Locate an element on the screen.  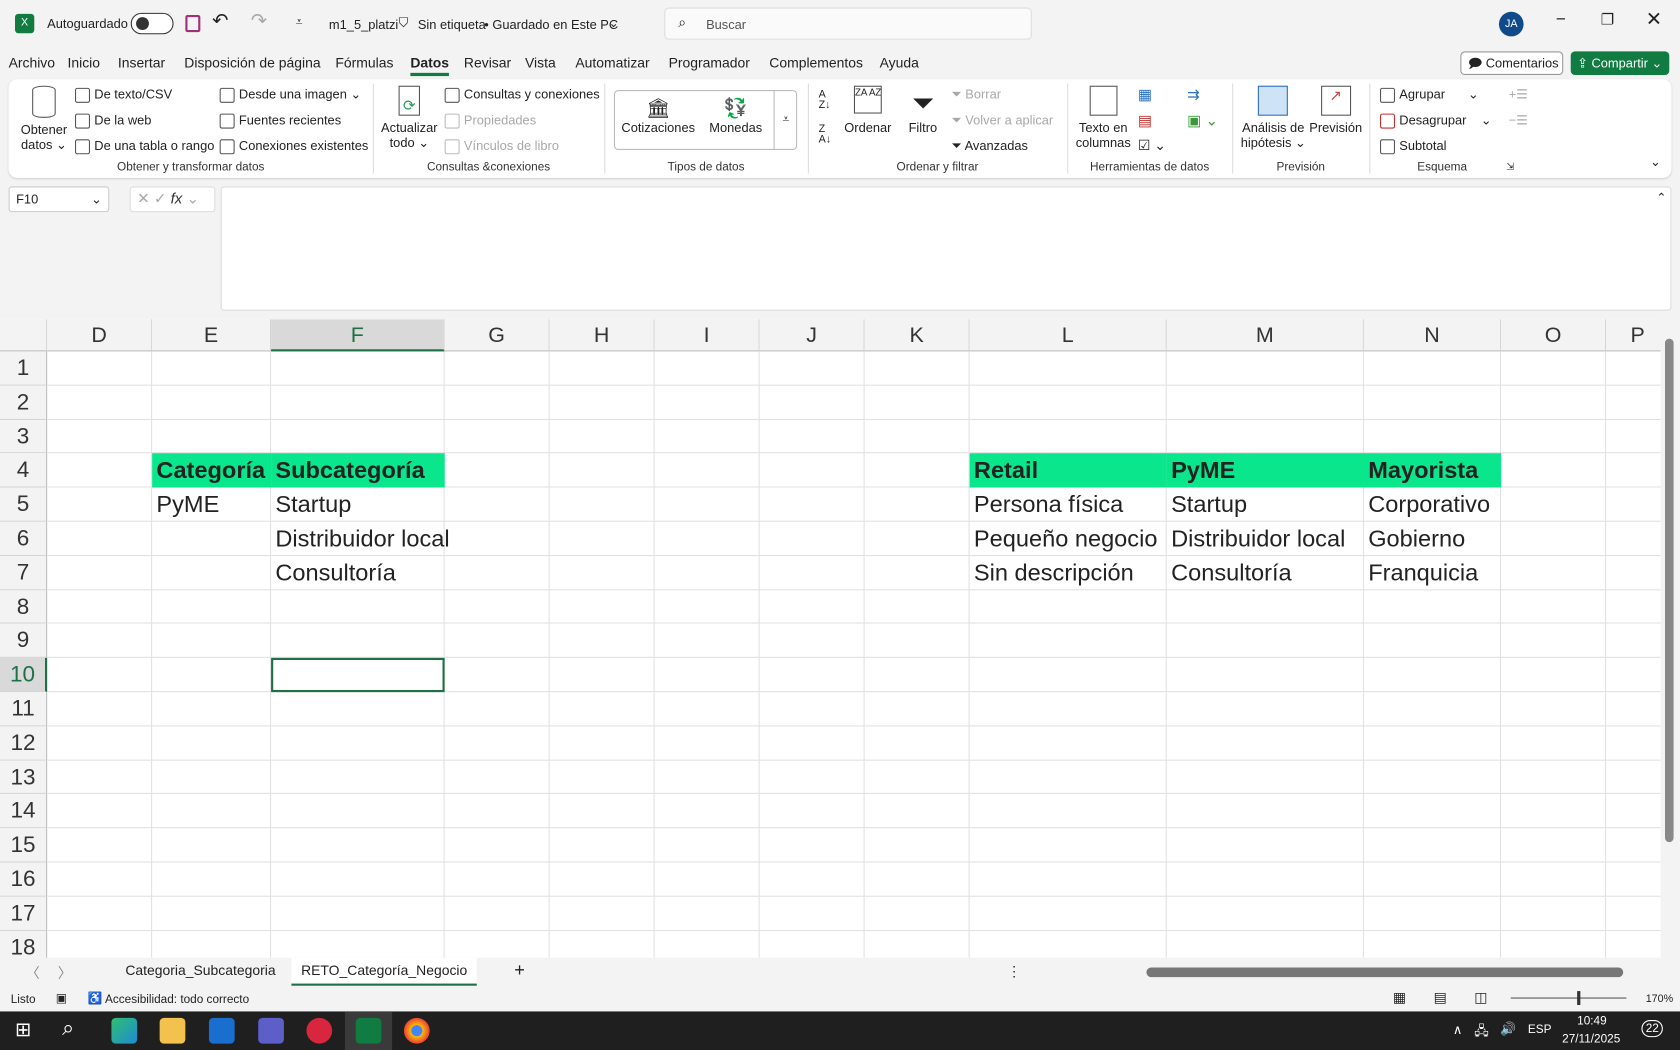
cell-F8 is located at coordinates (358, 606).